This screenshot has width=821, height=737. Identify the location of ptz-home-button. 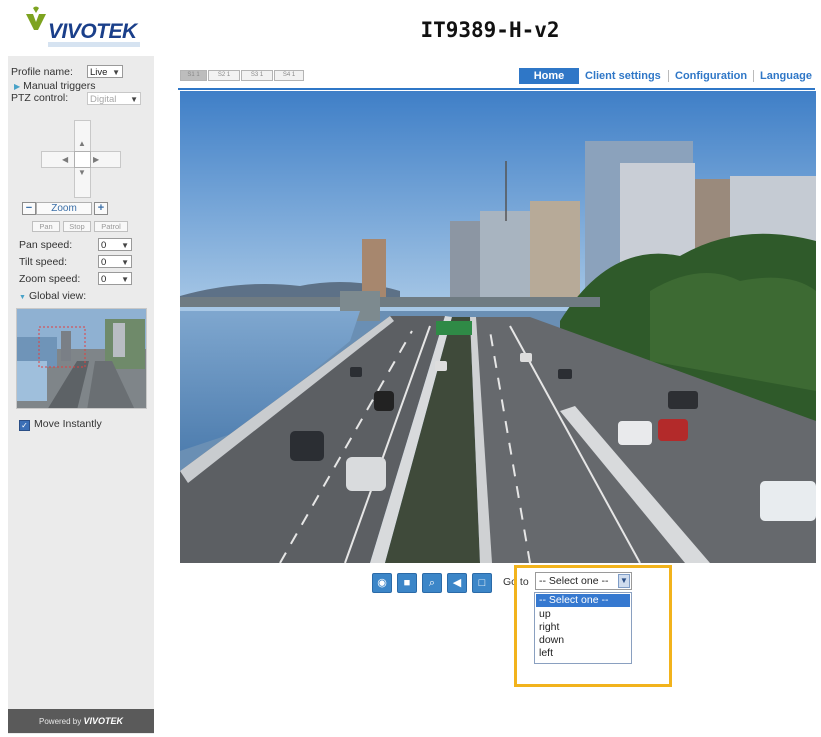
(82, 159).